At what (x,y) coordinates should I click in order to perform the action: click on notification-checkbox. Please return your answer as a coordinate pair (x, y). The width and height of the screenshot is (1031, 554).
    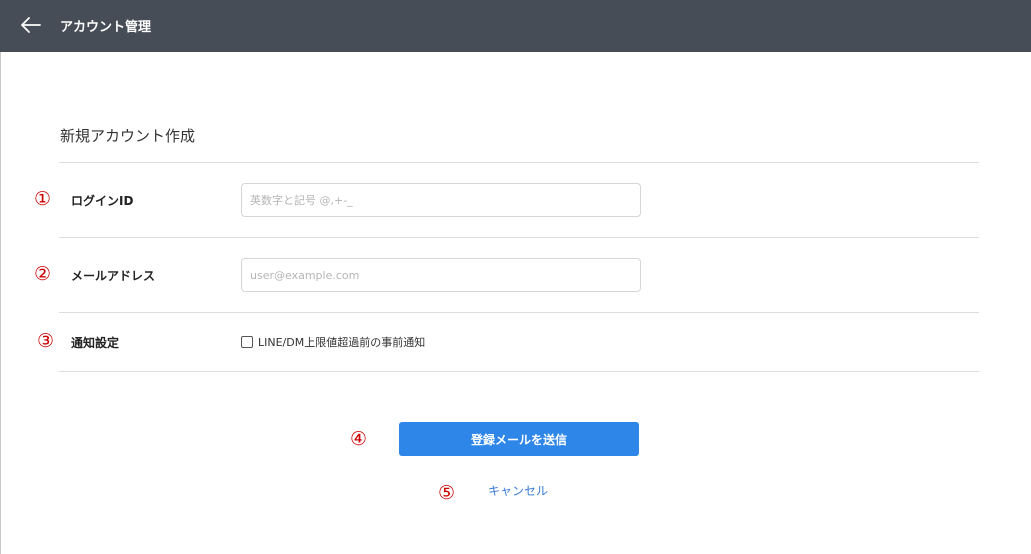
    Looking at the image, I should click on (247, 342).